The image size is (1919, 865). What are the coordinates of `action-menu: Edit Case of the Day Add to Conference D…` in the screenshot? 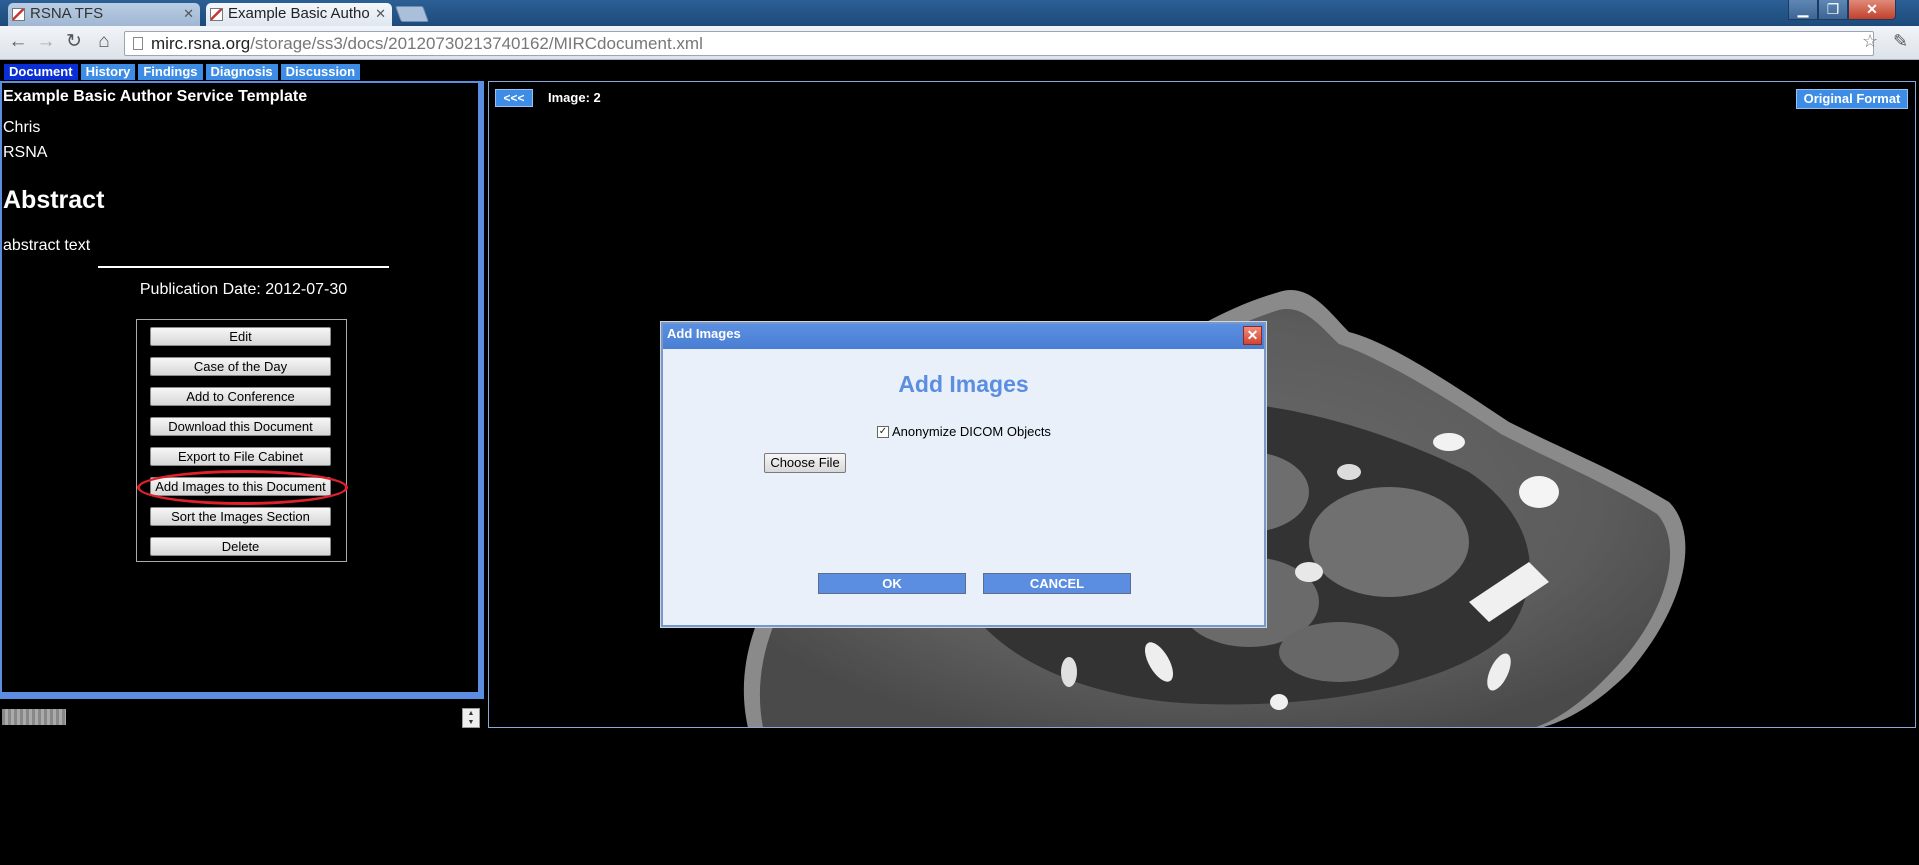 It's located at (242, 440).